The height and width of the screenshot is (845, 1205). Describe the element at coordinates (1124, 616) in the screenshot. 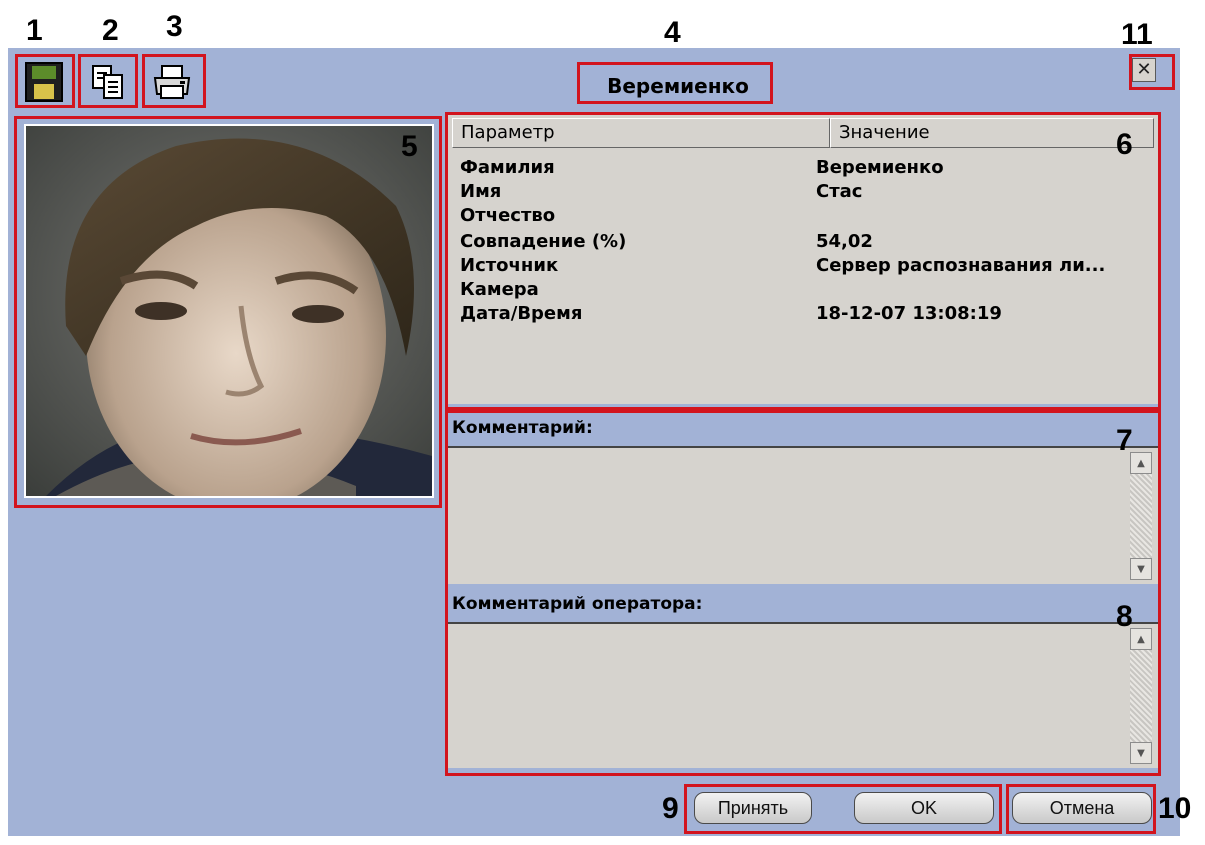

I see `callout-8: 8` at that location.